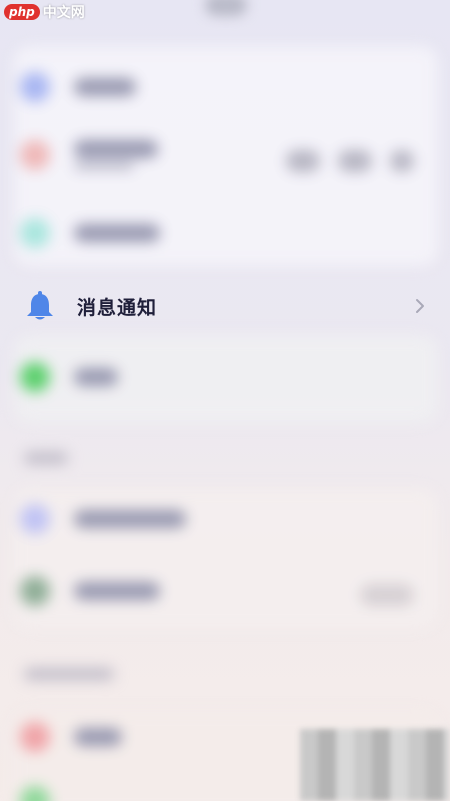  What do you see at coordinates (375, 765) in the screenshot?
I see `pixelated-overlay` at bounding box center [375, 765].